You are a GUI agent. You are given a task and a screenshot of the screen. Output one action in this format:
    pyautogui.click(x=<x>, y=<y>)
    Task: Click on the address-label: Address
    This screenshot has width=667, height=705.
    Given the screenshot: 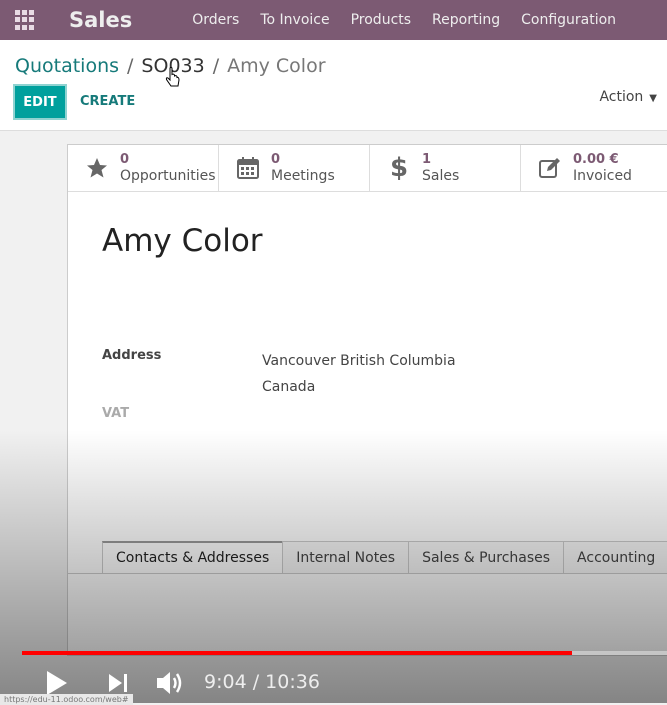 What is the action you would take?
    pyautogui.click(x=132, y=355)
    